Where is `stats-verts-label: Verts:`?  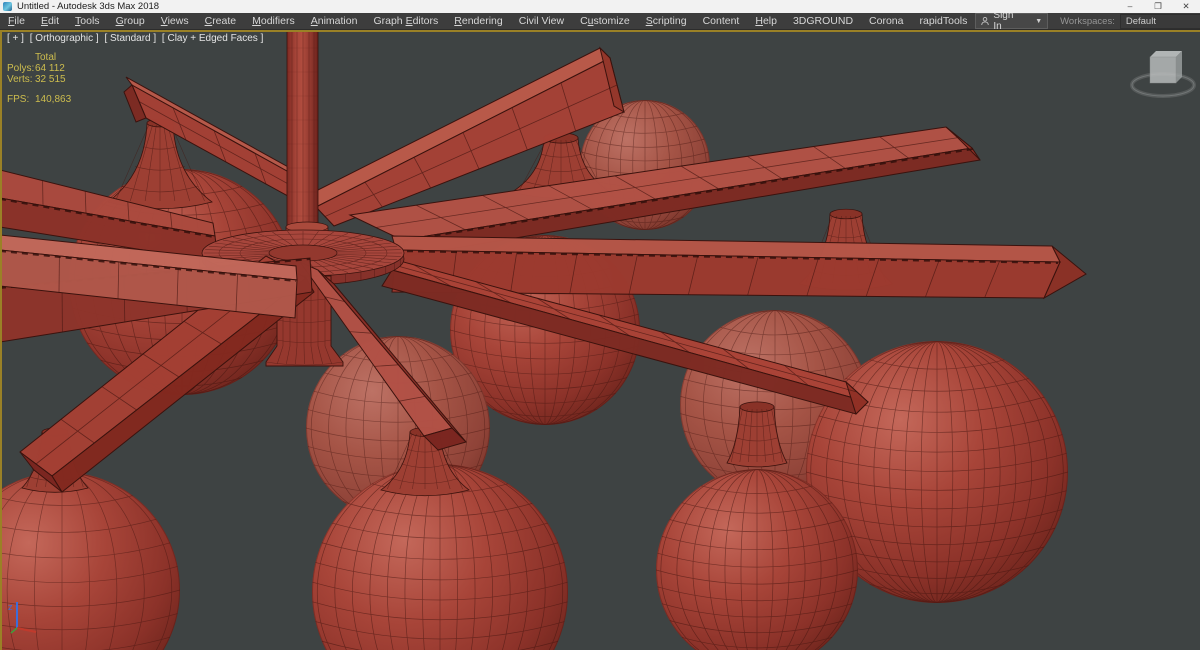 stats-verts-label: Verts: is located at coordinates (20, 79).